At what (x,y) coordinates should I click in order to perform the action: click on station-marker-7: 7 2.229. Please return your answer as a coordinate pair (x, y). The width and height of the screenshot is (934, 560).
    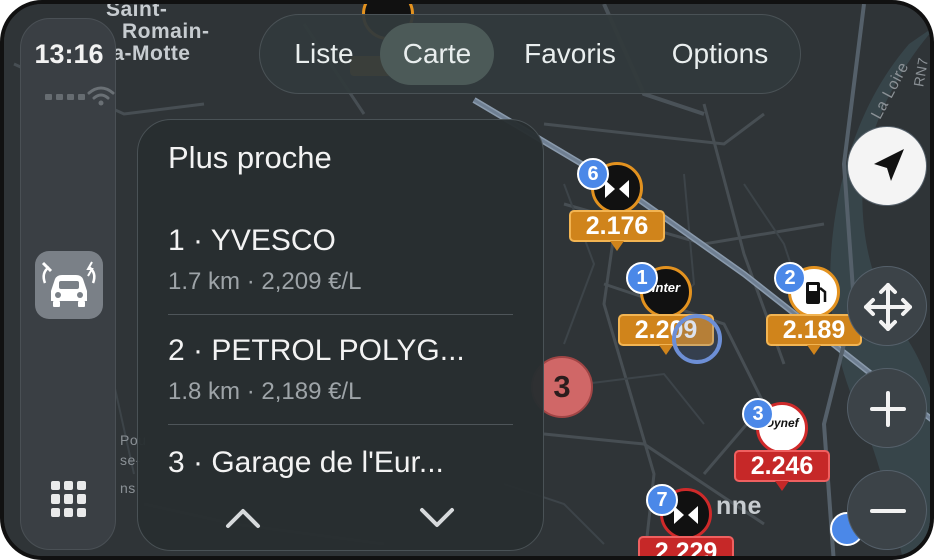
    Looking at the image, I should click on (686, 520).